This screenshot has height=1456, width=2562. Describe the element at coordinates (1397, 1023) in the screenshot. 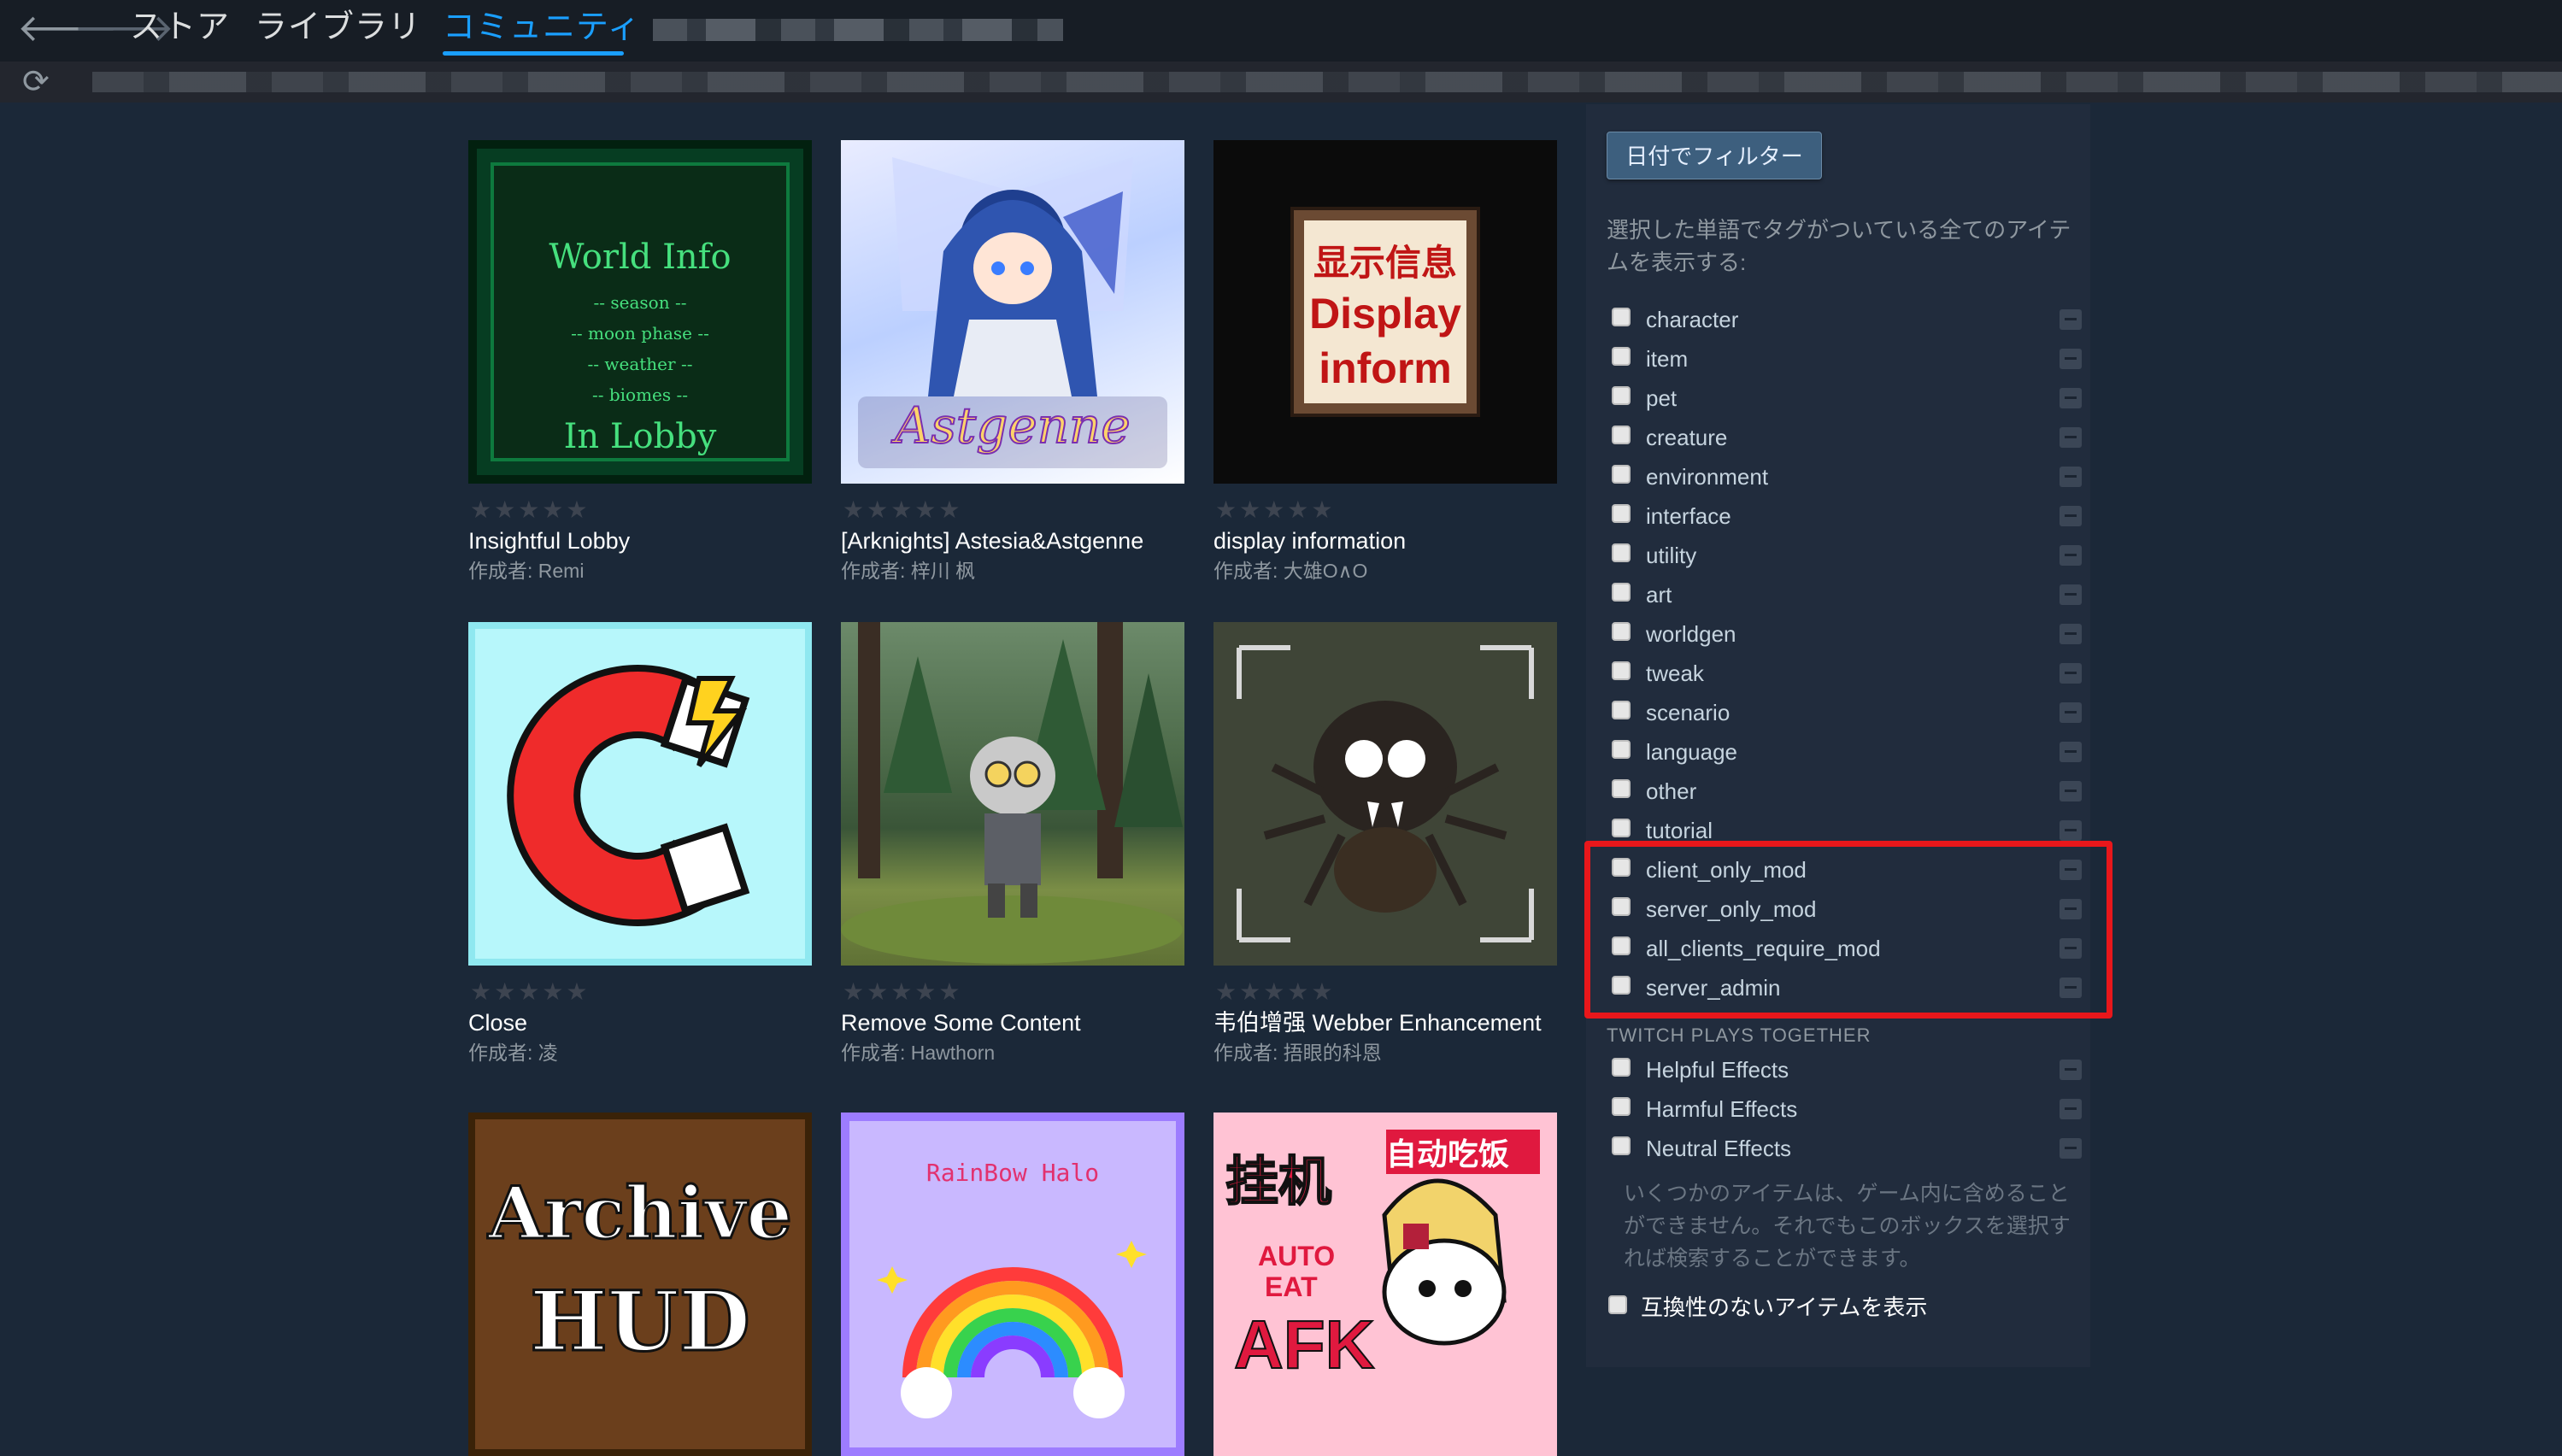

I see `item-title: 韦伯增强 Webber Enhancement` at that location.